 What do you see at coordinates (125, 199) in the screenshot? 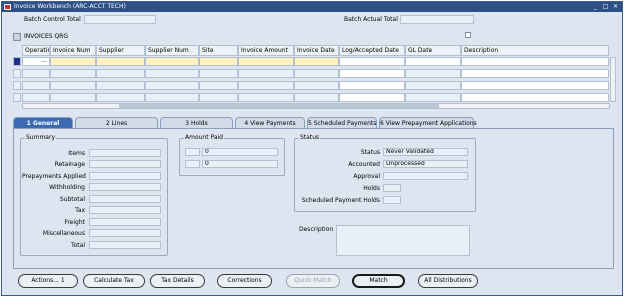
I see `subtotal-field` at bounding box center [125, 199].